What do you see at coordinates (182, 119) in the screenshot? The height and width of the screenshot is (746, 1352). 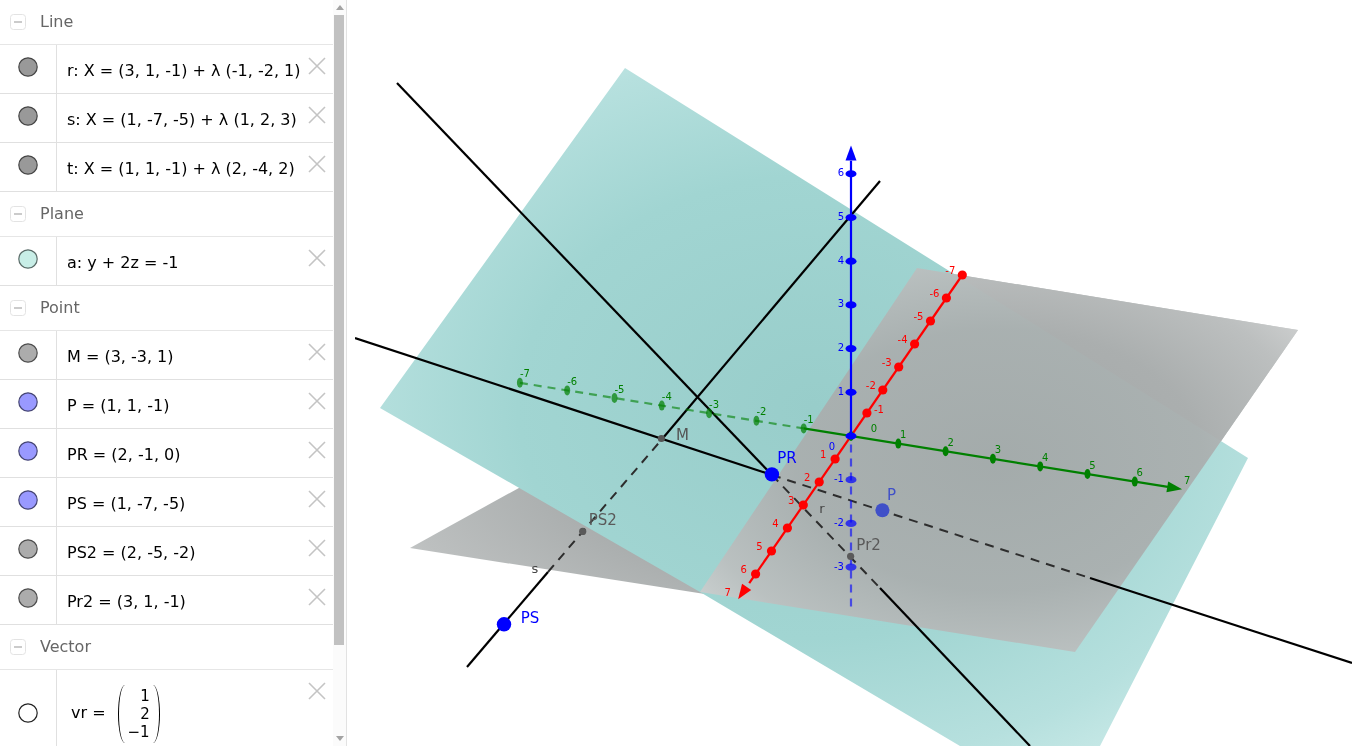 I see `formula: s: X = (1, -7, -5) + λ (1, 2, 3)` at bounding box center [182, 119].